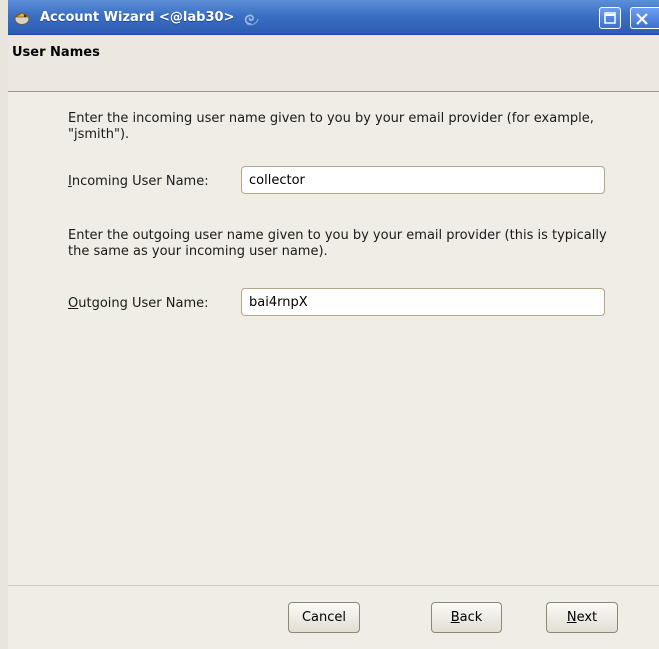 The width and height of the screenshot is (659, 649). I want to click on back-label-text: ack, so click(471, 617).